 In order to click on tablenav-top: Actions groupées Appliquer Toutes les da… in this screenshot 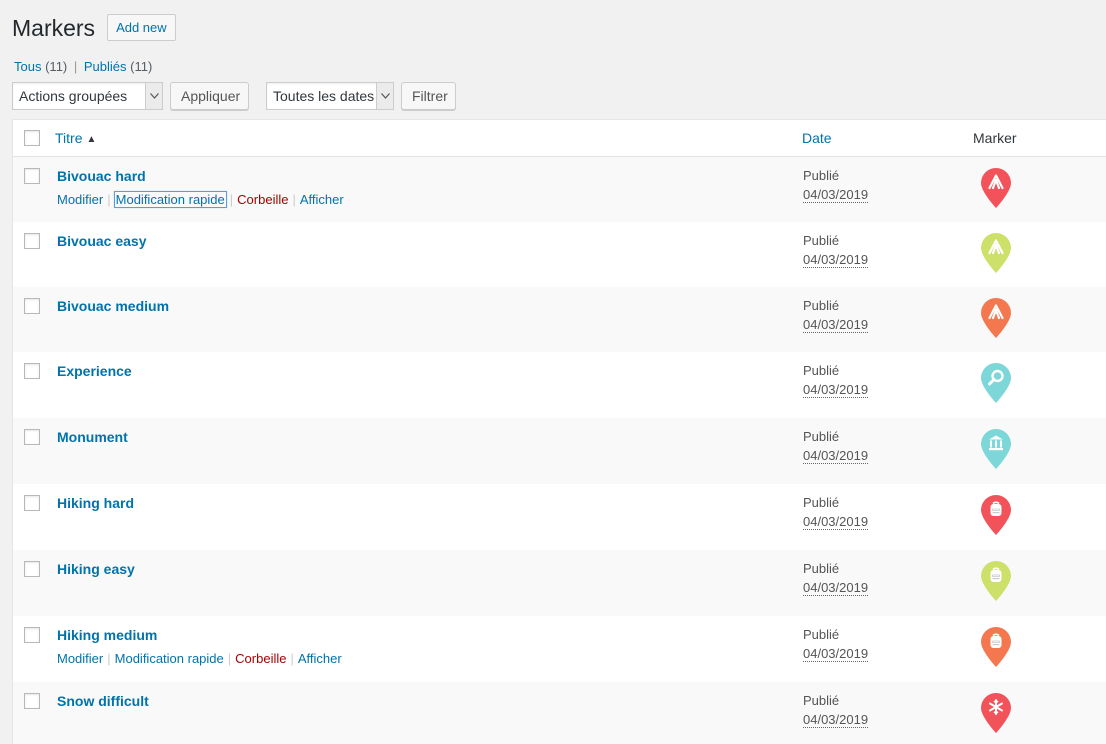, I will do `click(234, 96)`.